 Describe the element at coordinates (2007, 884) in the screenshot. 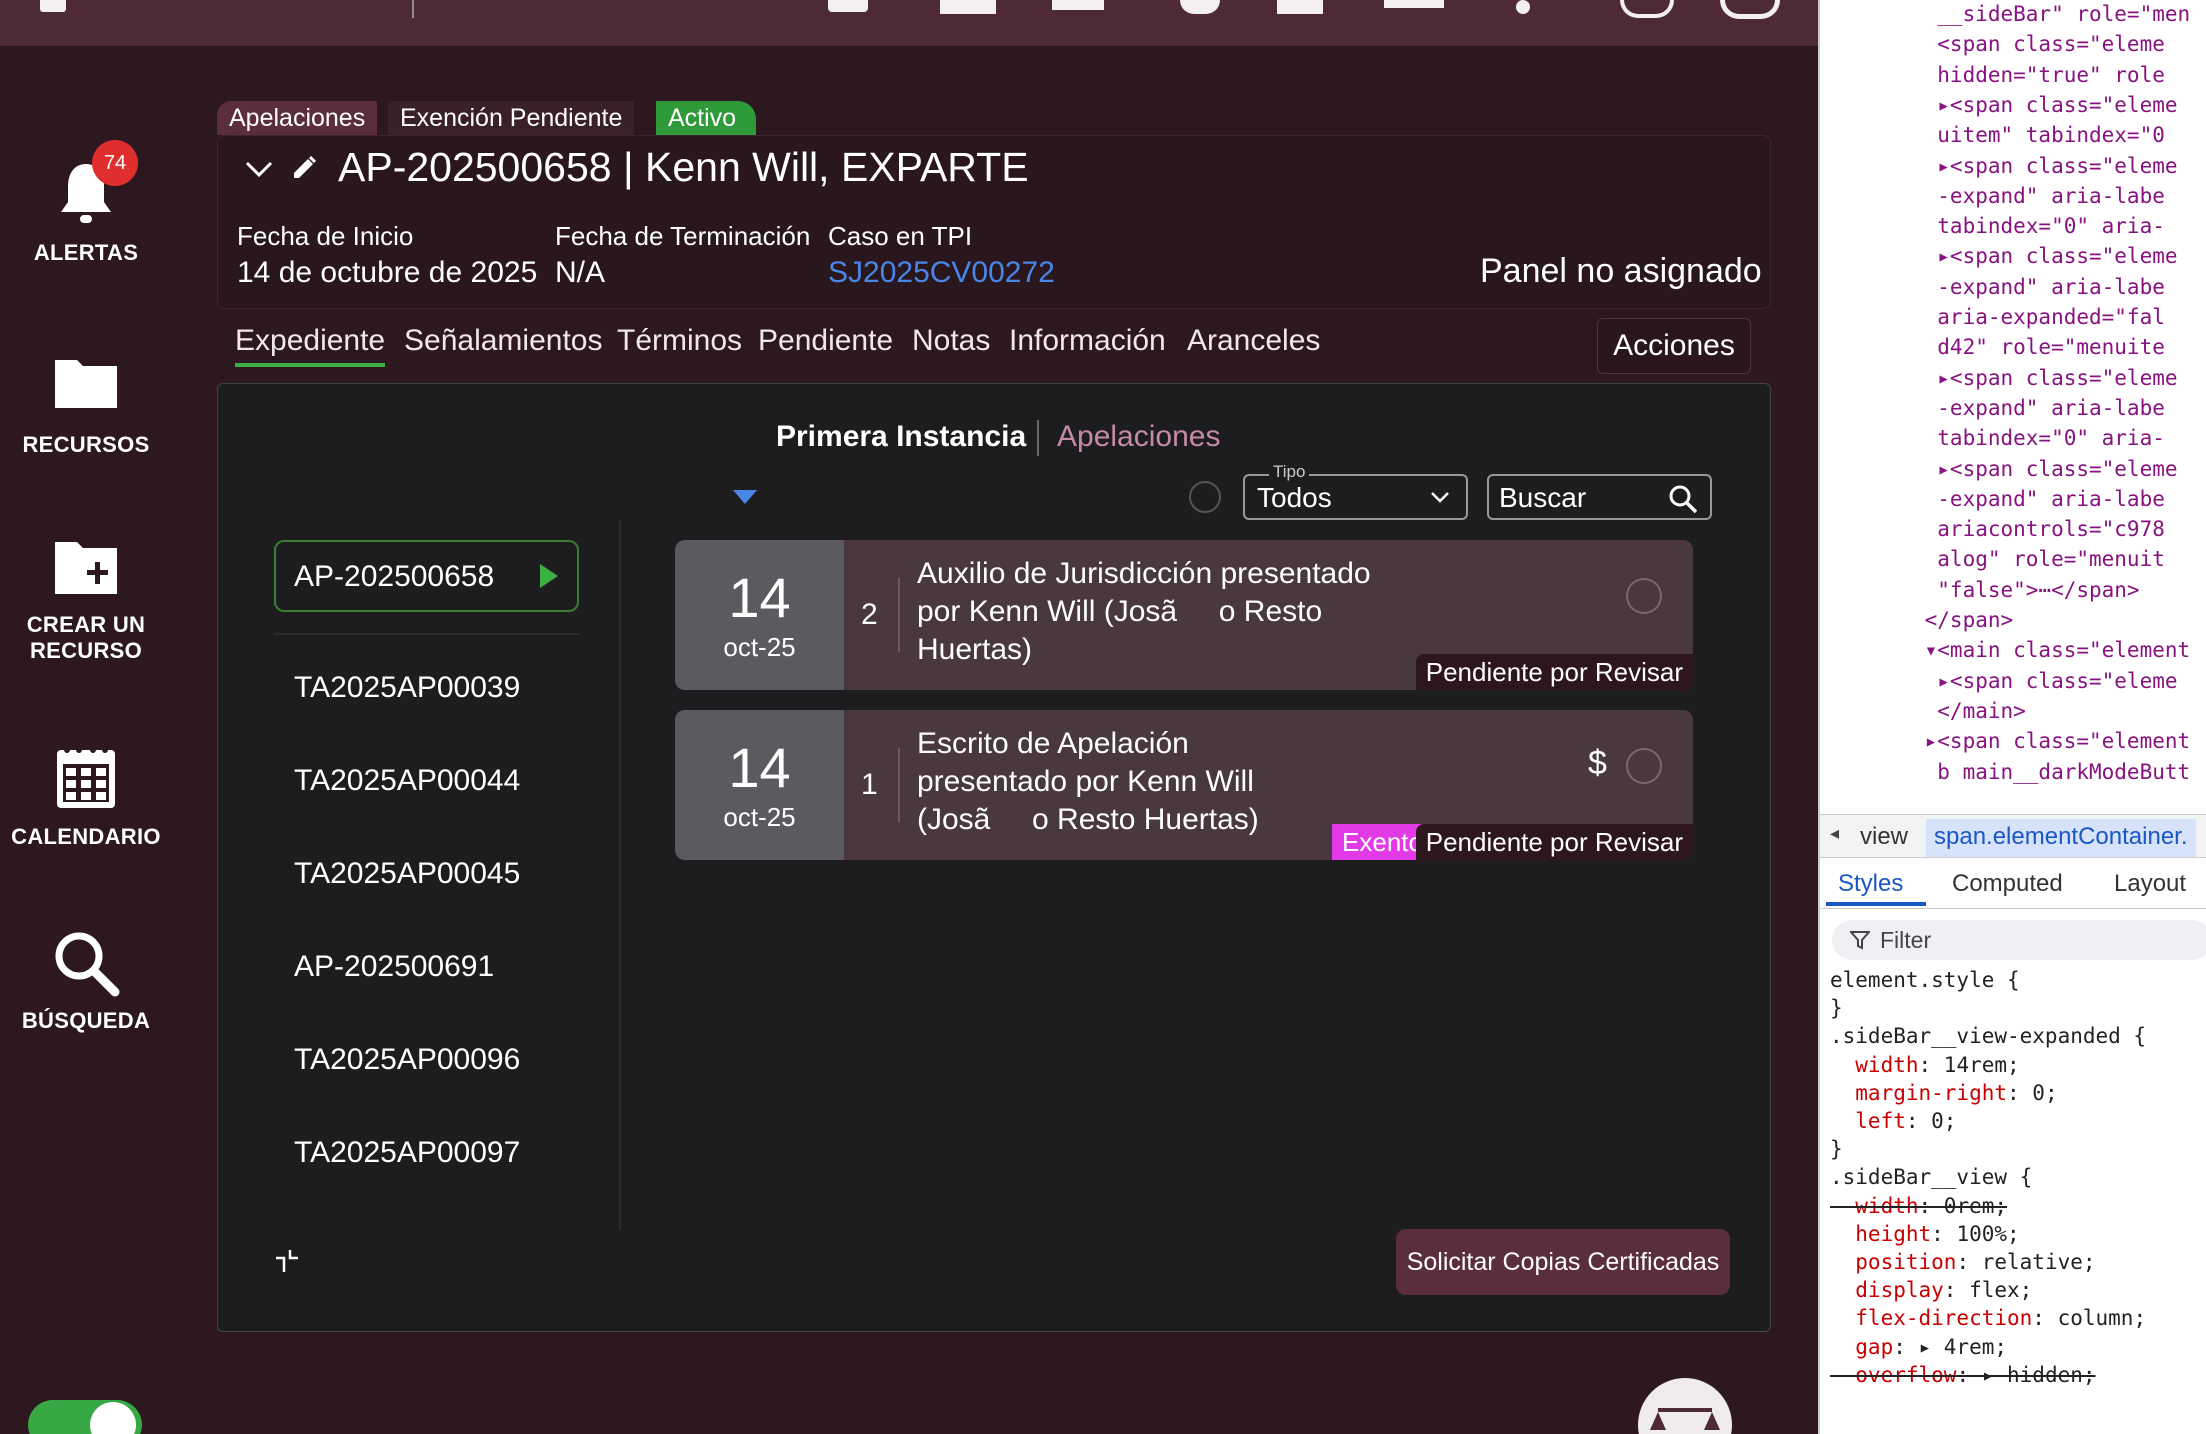

I see `tab-computed: Computed` at that location.